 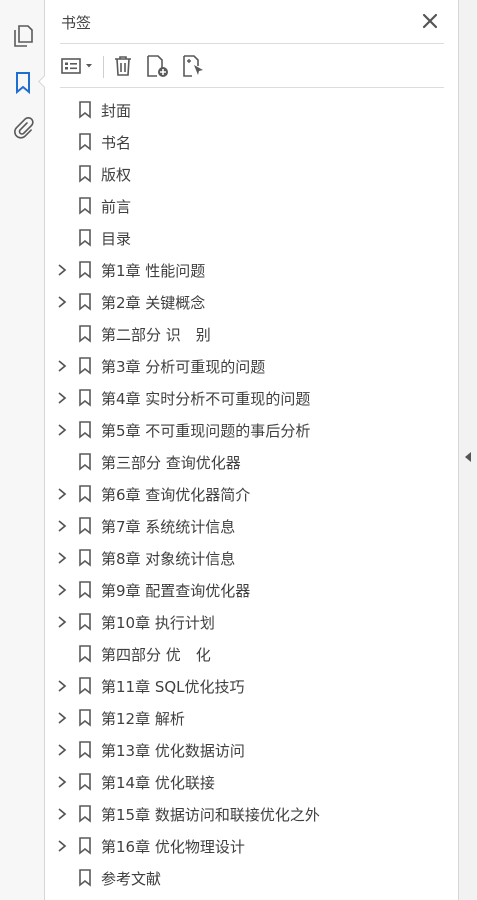 I want to click on bookmark-item: 第三部分 查询优化器, so click(x=252, y=462).